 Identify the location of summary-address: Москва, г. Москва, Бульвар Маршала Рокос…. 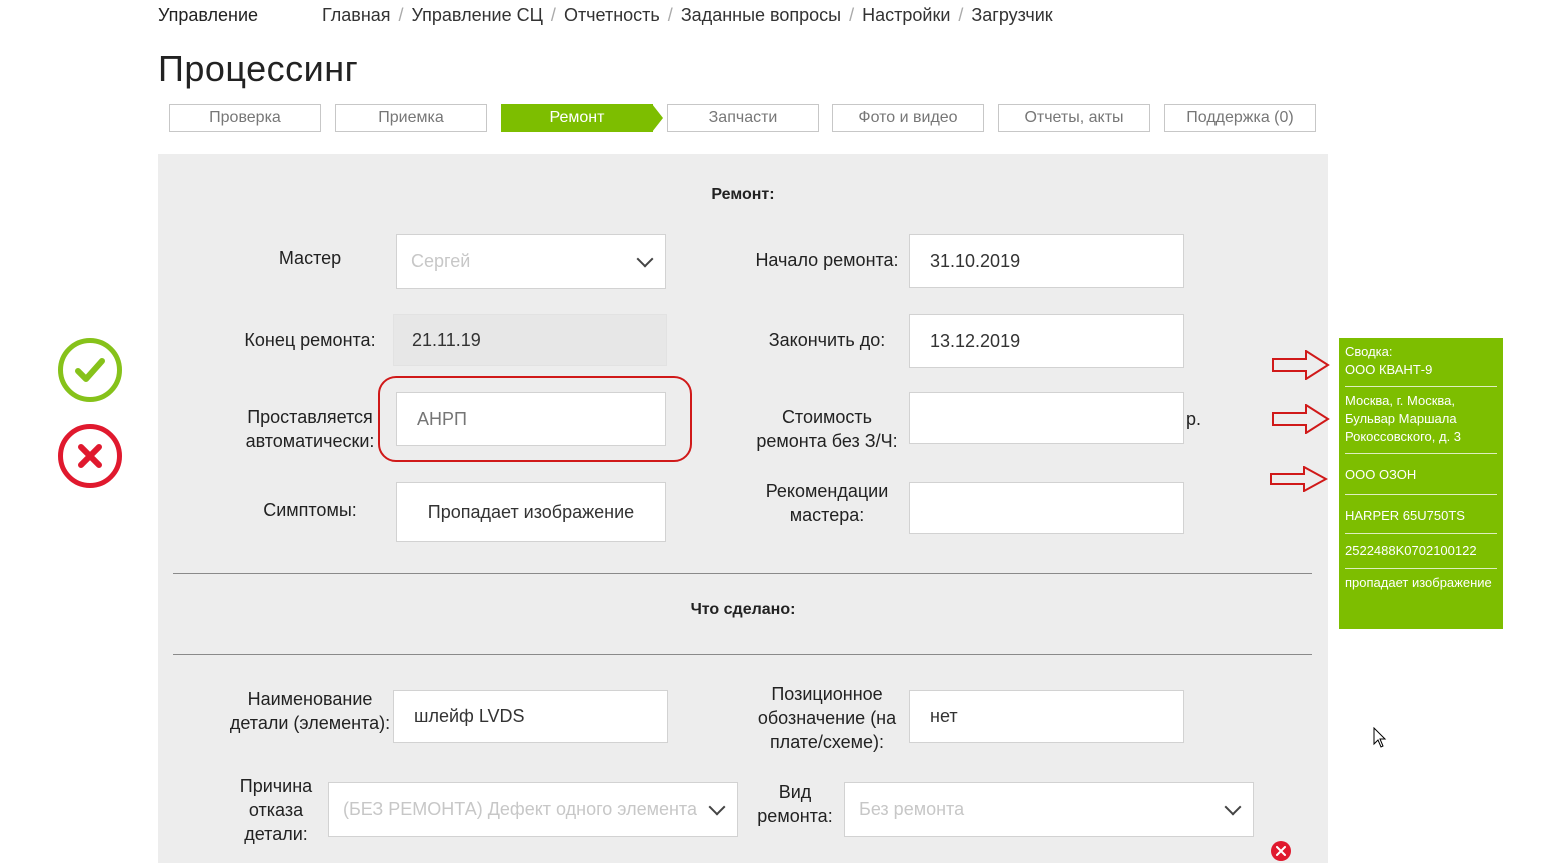
(1421, 420).